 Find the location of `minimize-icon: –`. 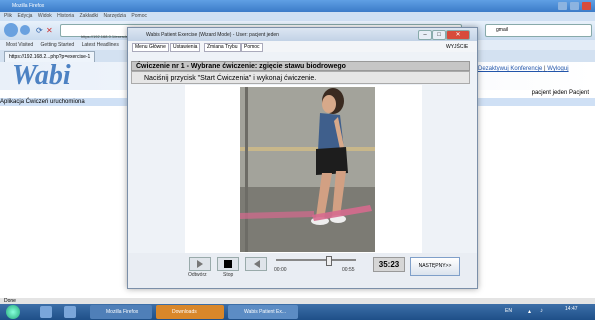

minimize-icon: – is located at coordinates (425, 35).